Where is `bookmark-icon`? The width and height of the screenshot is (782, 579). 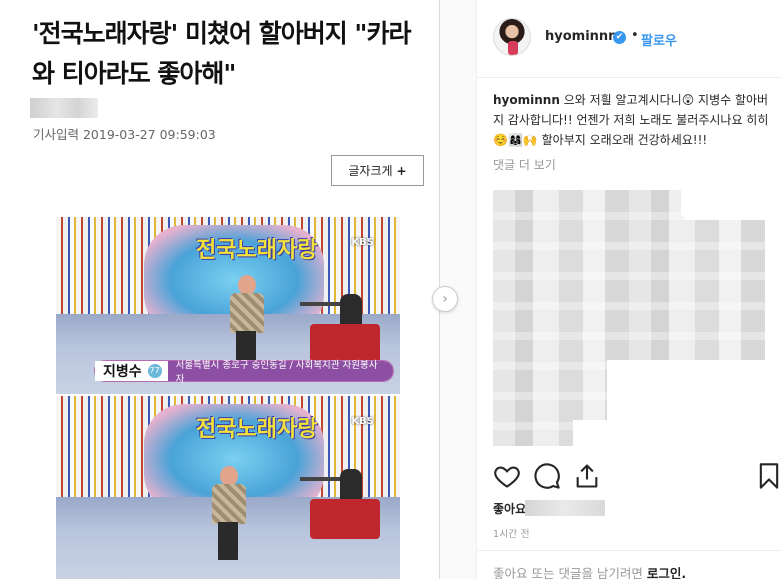 bookmark-icon is located at coordinates (768, 476).